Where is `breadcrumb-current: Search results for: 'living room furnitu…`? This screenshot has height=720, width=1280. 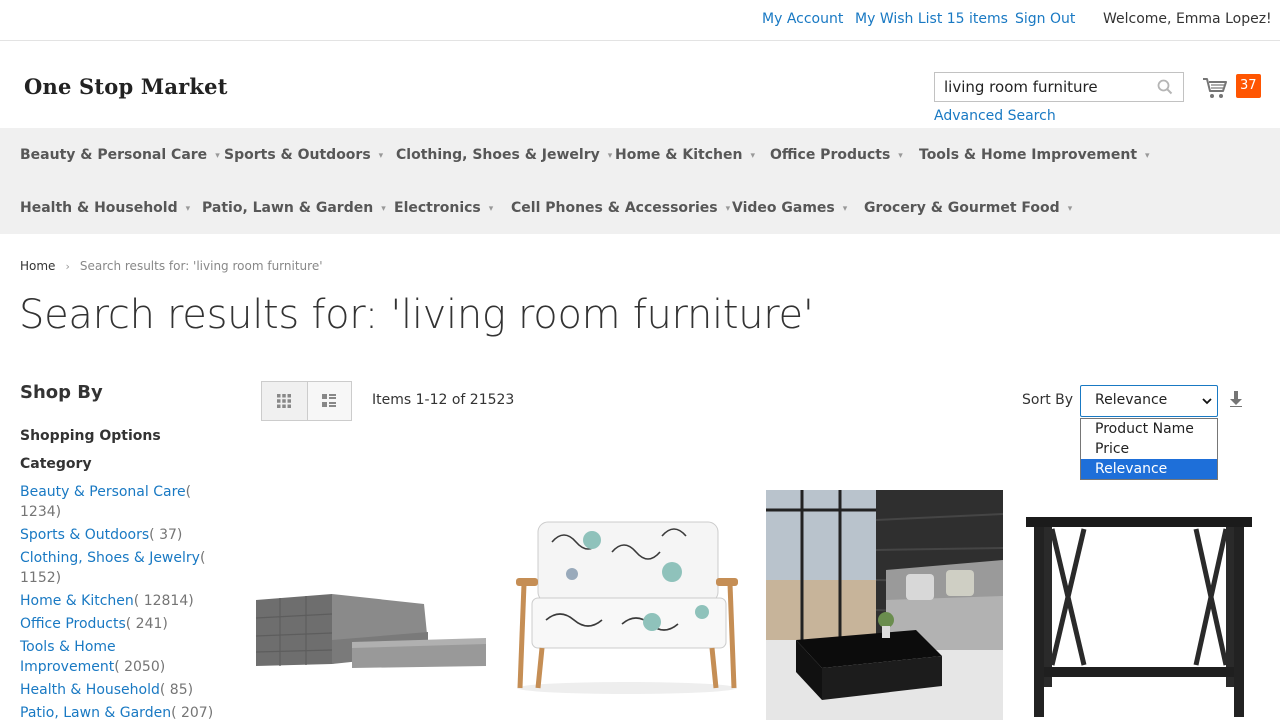 breadcrumb-current: Search results for: 'living room furnitu… is located at coordinates (201, 266).